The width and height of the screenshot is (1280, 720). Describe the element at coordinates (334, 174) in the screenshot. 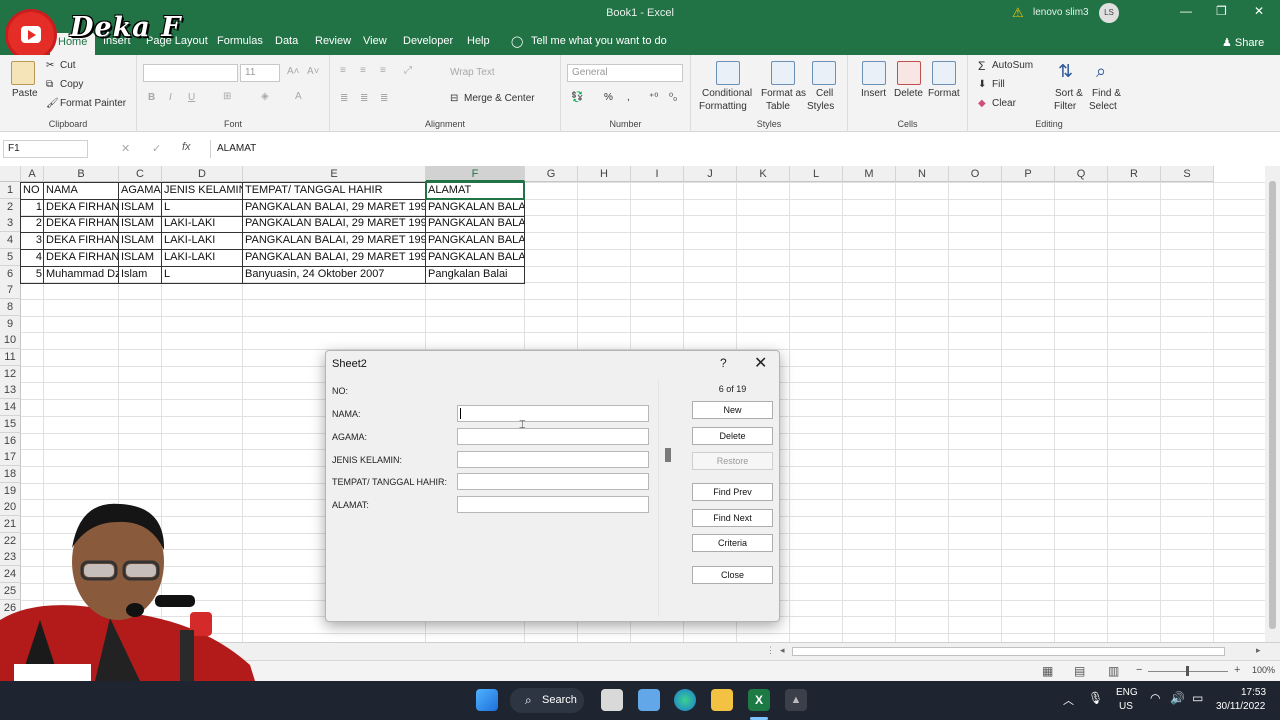

I see `column-header: E` at that location.